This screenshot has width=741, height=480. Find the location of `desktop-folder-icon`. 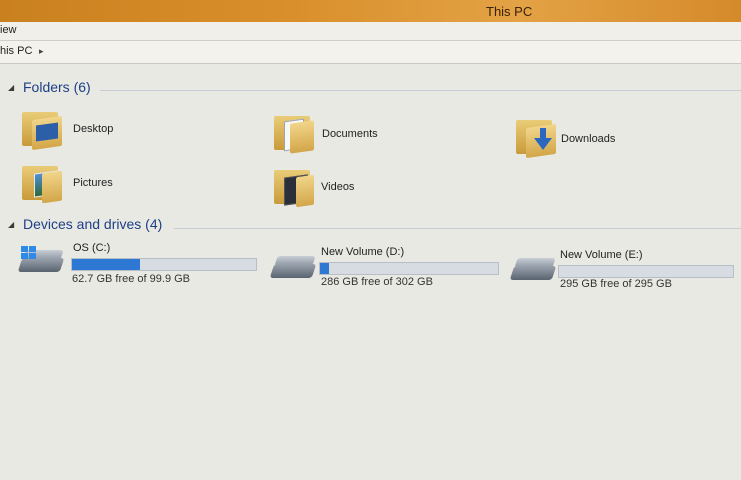

desktop-folder-icon is located at coordinates (42, 129).